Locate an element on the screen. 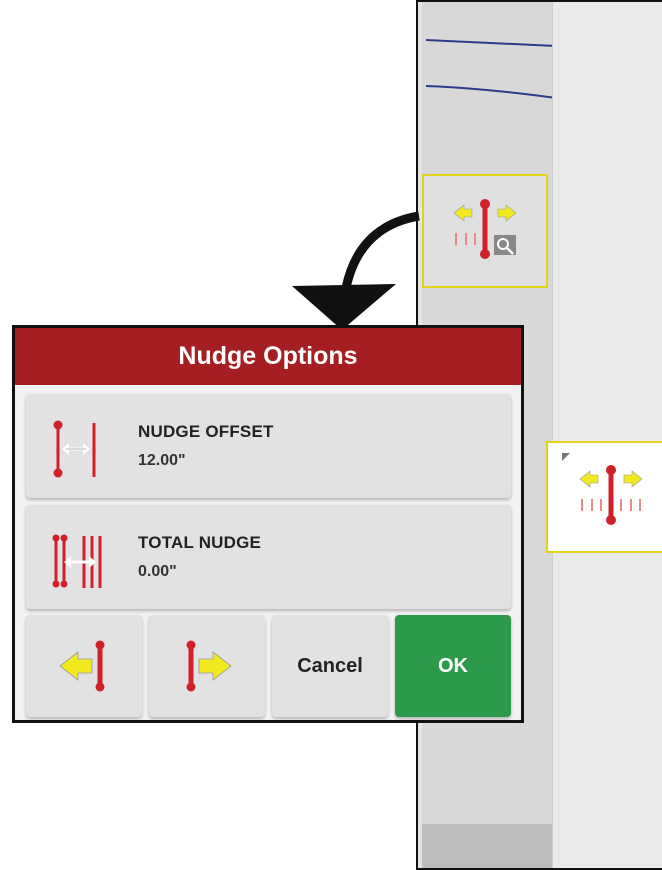 The image size is (662, 870). total-nudge-icon is located at coordinates (77, 561).